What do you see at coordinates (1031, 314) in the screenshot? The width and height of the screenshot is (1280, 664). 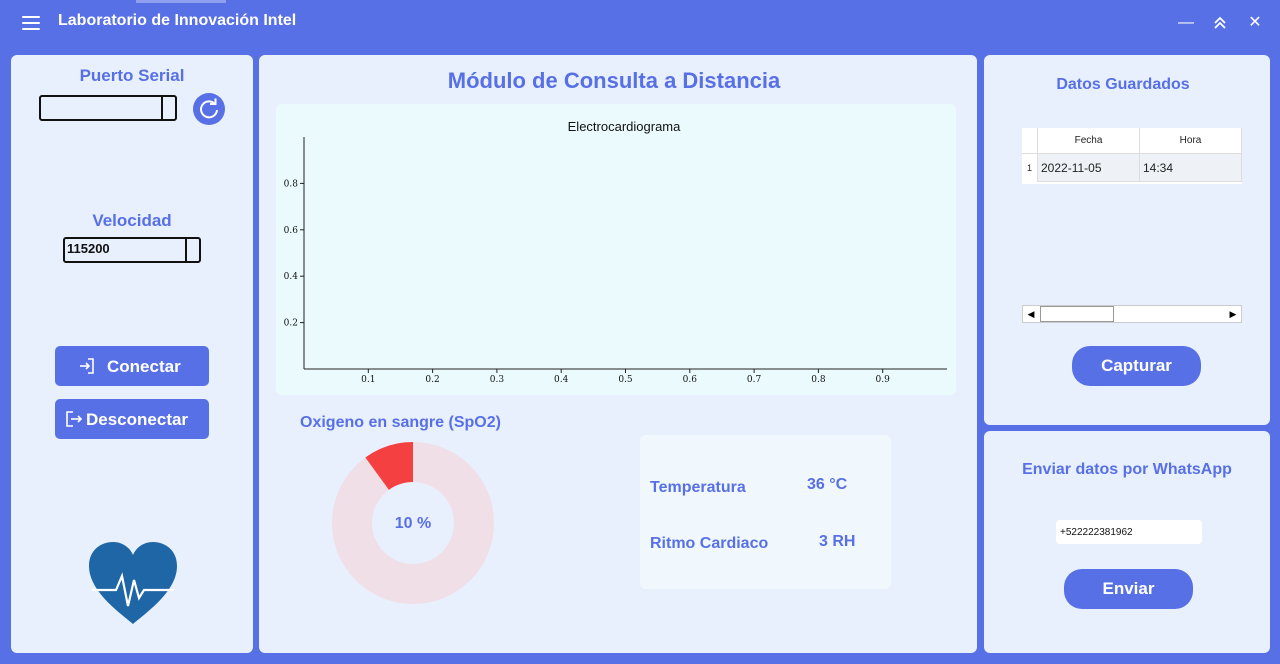 I see `scroll-left-icon: ◀` at bounding box center [1031, 314].